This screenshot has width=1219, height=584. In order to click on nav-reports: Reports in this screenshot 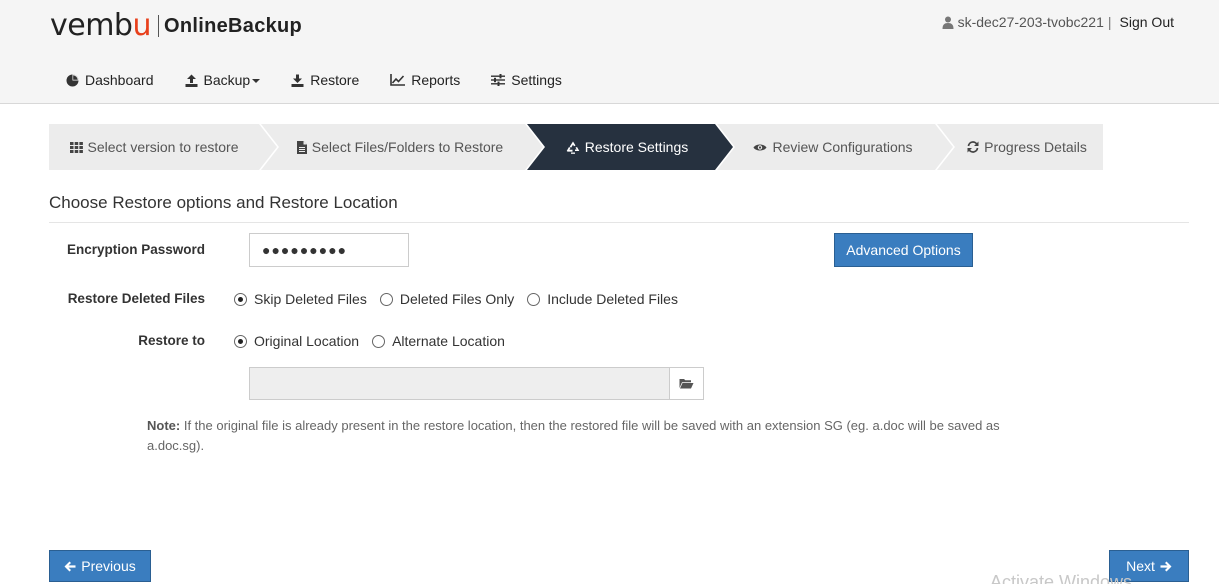, I will do `click(425, 80)`.